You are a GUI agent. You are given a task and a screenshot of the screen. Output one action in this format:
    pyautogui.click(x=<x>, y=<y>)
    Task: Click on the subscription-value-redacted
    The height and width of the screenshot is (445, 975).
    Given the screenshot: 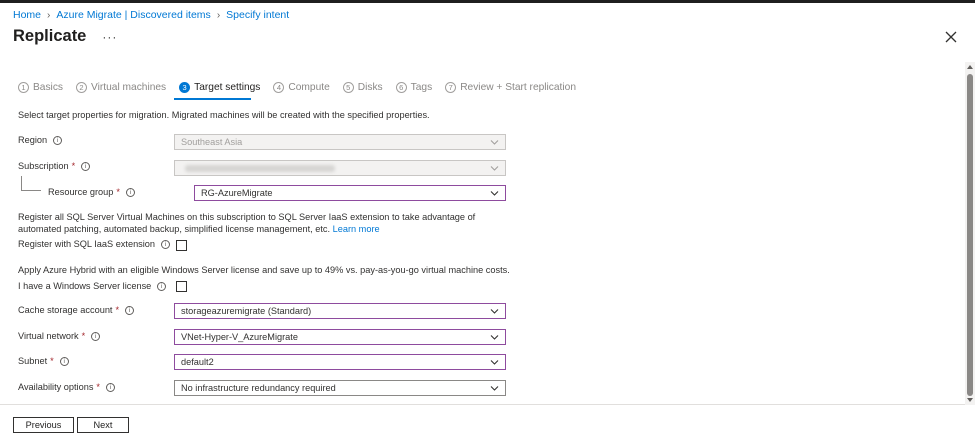 What is the action you would take?
    pyautogui.click(x=260, y=168)
    